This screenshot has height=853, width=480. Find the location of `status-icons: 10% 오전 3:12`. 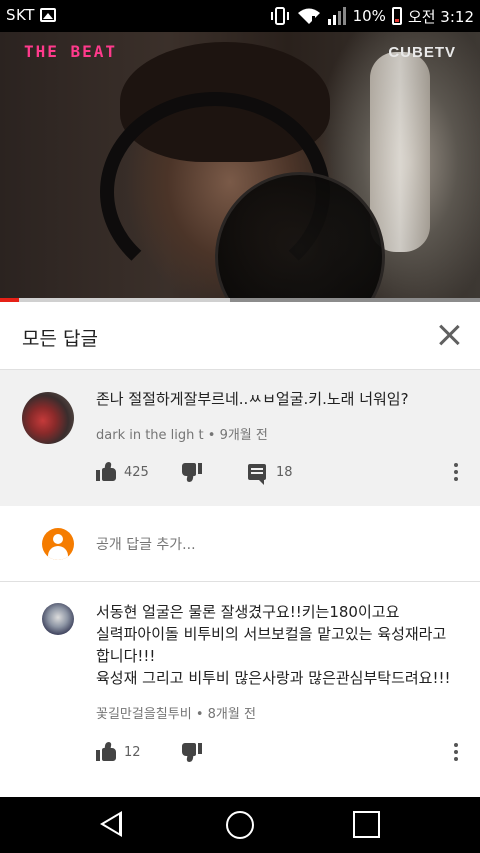

status-icons: 10% 오전 3:12 is located at coordinates (371, 16).